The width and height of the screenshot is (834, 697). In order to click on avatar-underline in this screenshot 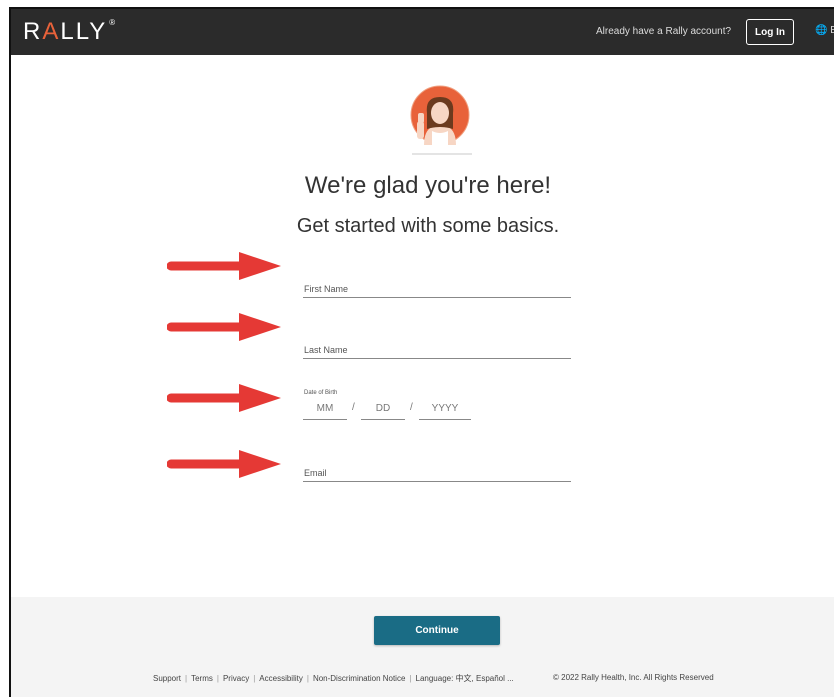, I will do `click(442, 154)`.